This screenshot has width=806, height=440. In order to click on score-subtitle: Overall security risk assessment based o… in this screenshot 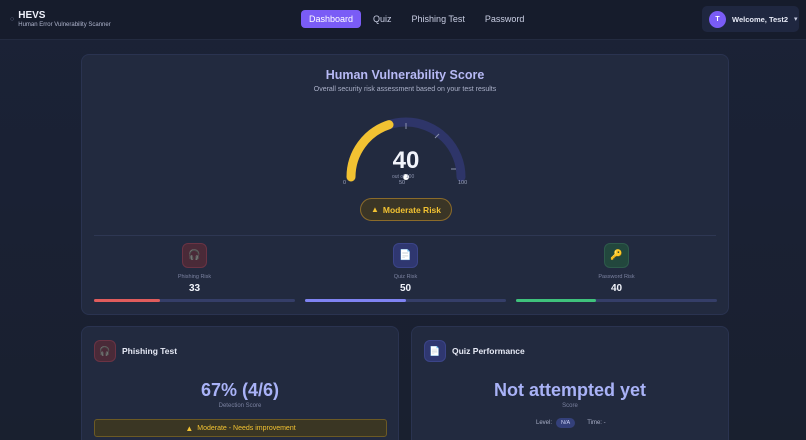, I will do `click(405, 89)`.